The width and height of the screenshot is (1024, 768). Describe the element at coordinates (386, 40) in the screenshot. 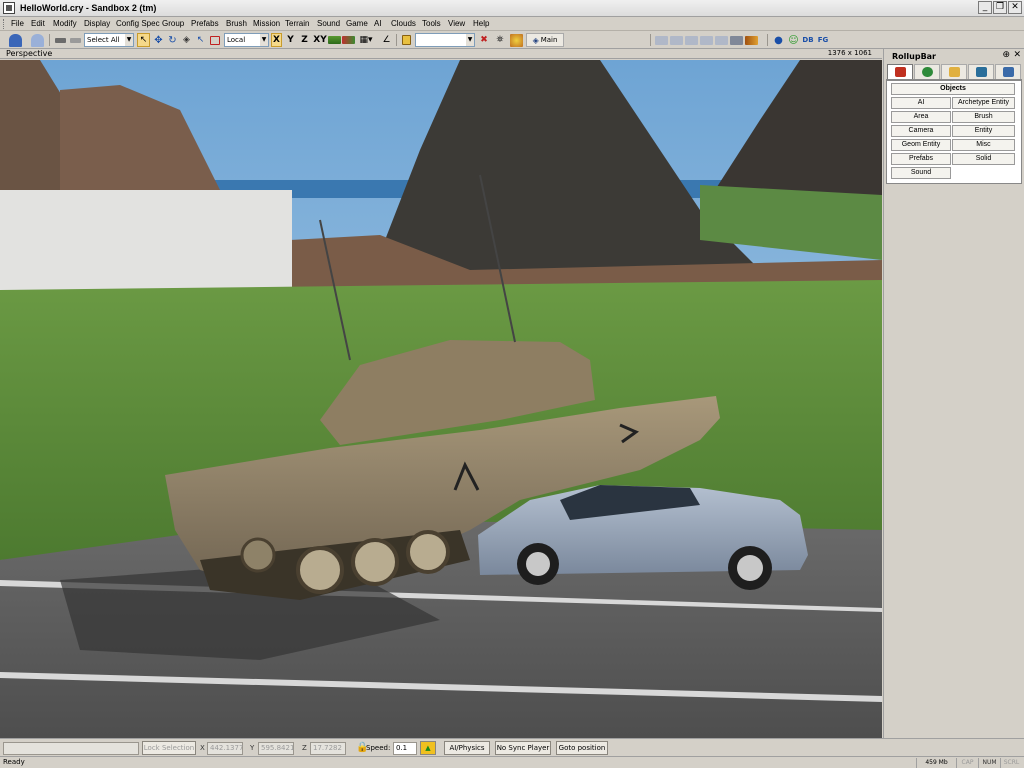

I see `angle-snap-button: ∠` at that location.